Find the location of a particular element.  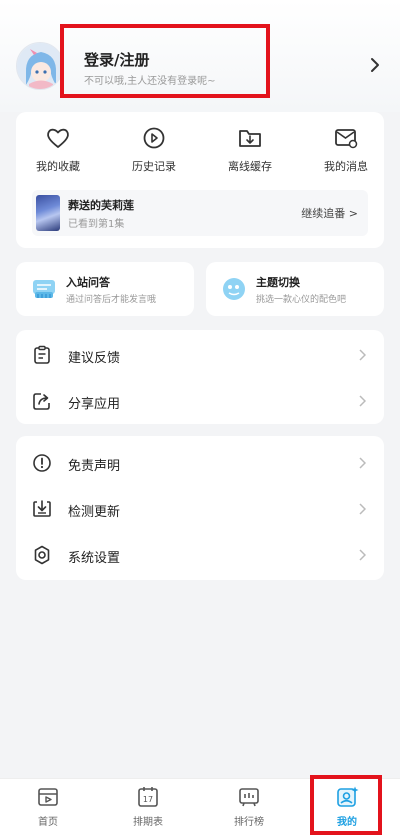

menu-item-check-update: 检测更新 is located at coordinates (200, 509).